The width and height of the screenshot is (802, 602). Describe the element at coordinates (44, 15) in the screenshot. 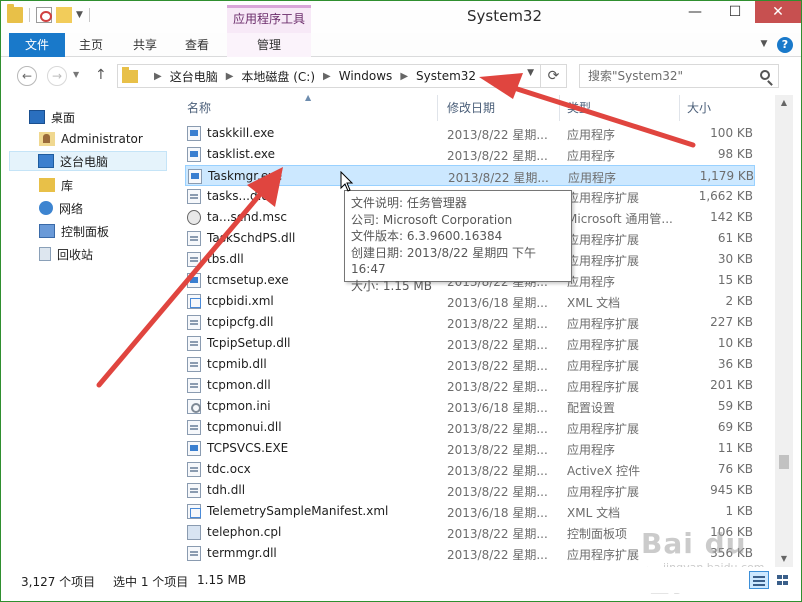

I see `properties-icon` at that location.